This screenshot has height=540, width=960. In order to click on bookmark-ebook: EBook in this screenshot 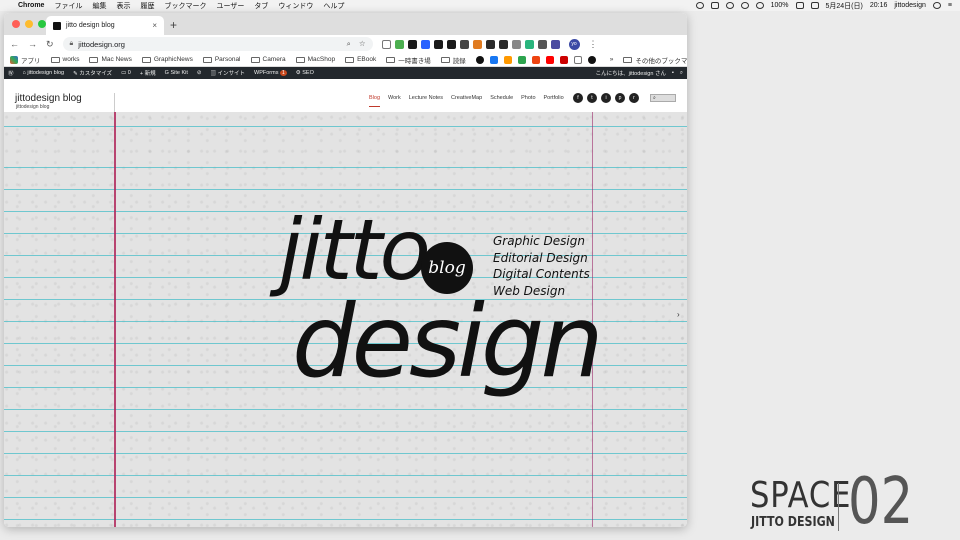, I will do `click(360, 59)`.